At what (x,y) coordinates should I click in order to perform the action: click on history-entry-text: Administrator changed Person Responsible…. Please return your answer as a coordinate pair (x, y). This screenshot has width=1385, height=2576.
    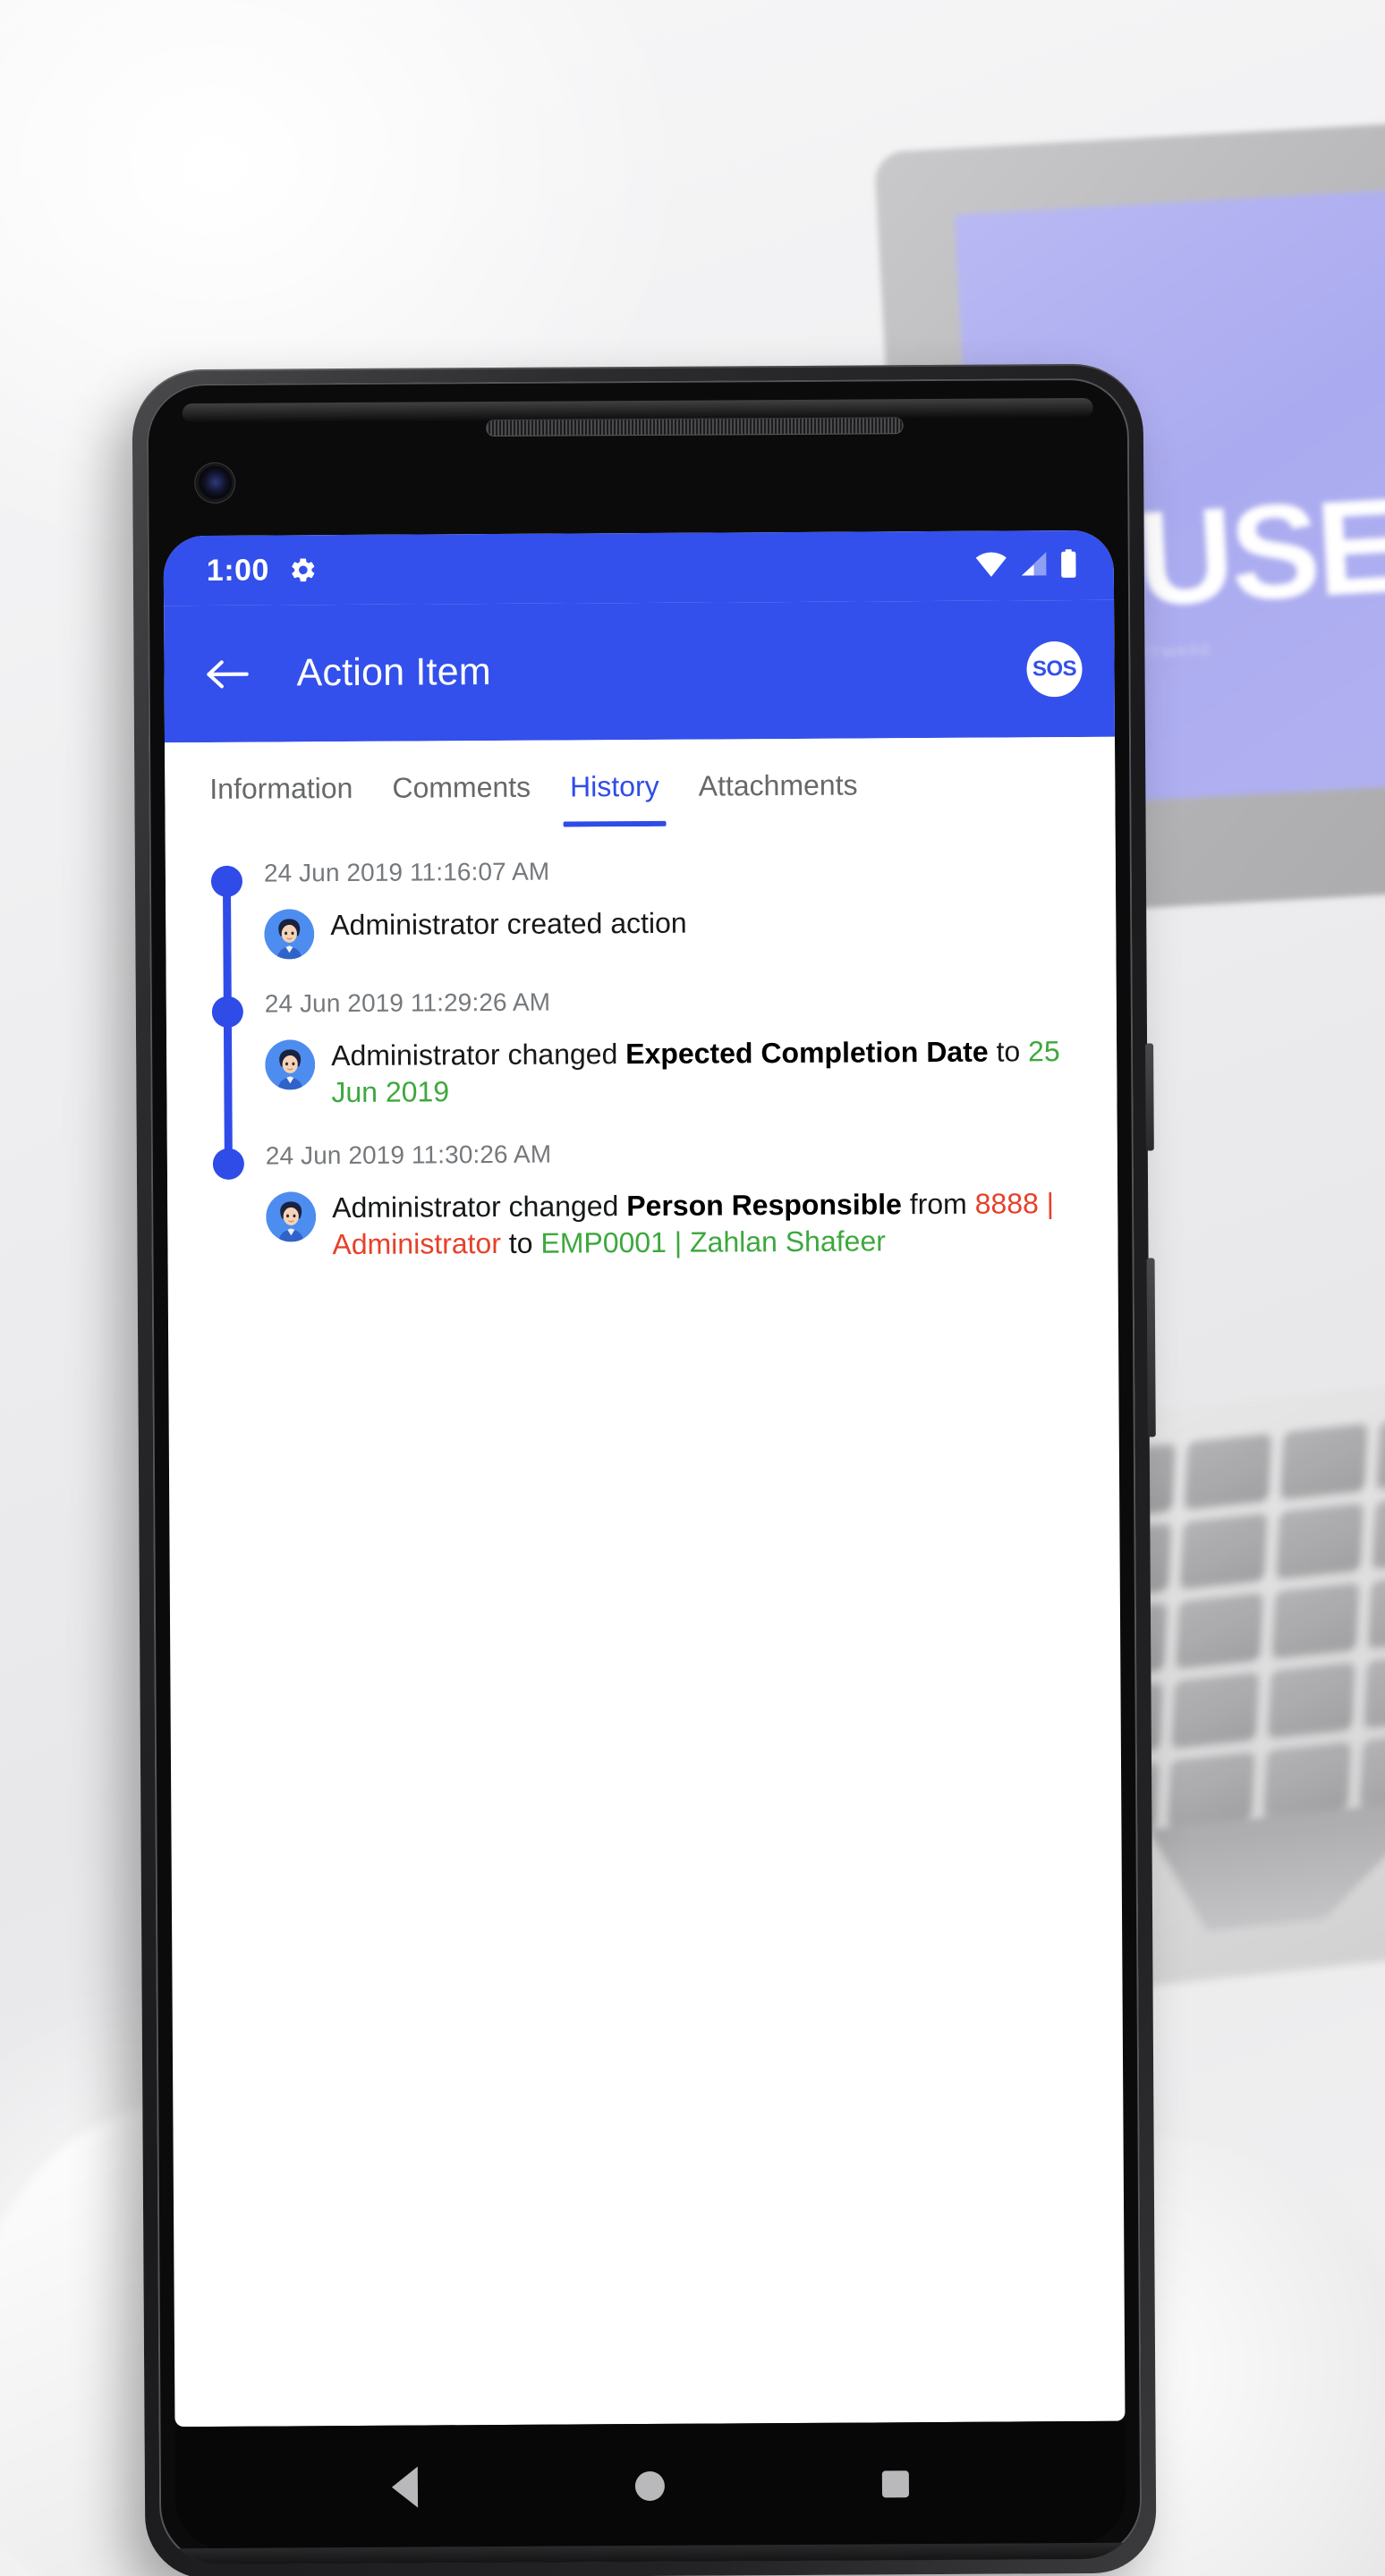
    Looking at the image, I should click on (707, 1223).